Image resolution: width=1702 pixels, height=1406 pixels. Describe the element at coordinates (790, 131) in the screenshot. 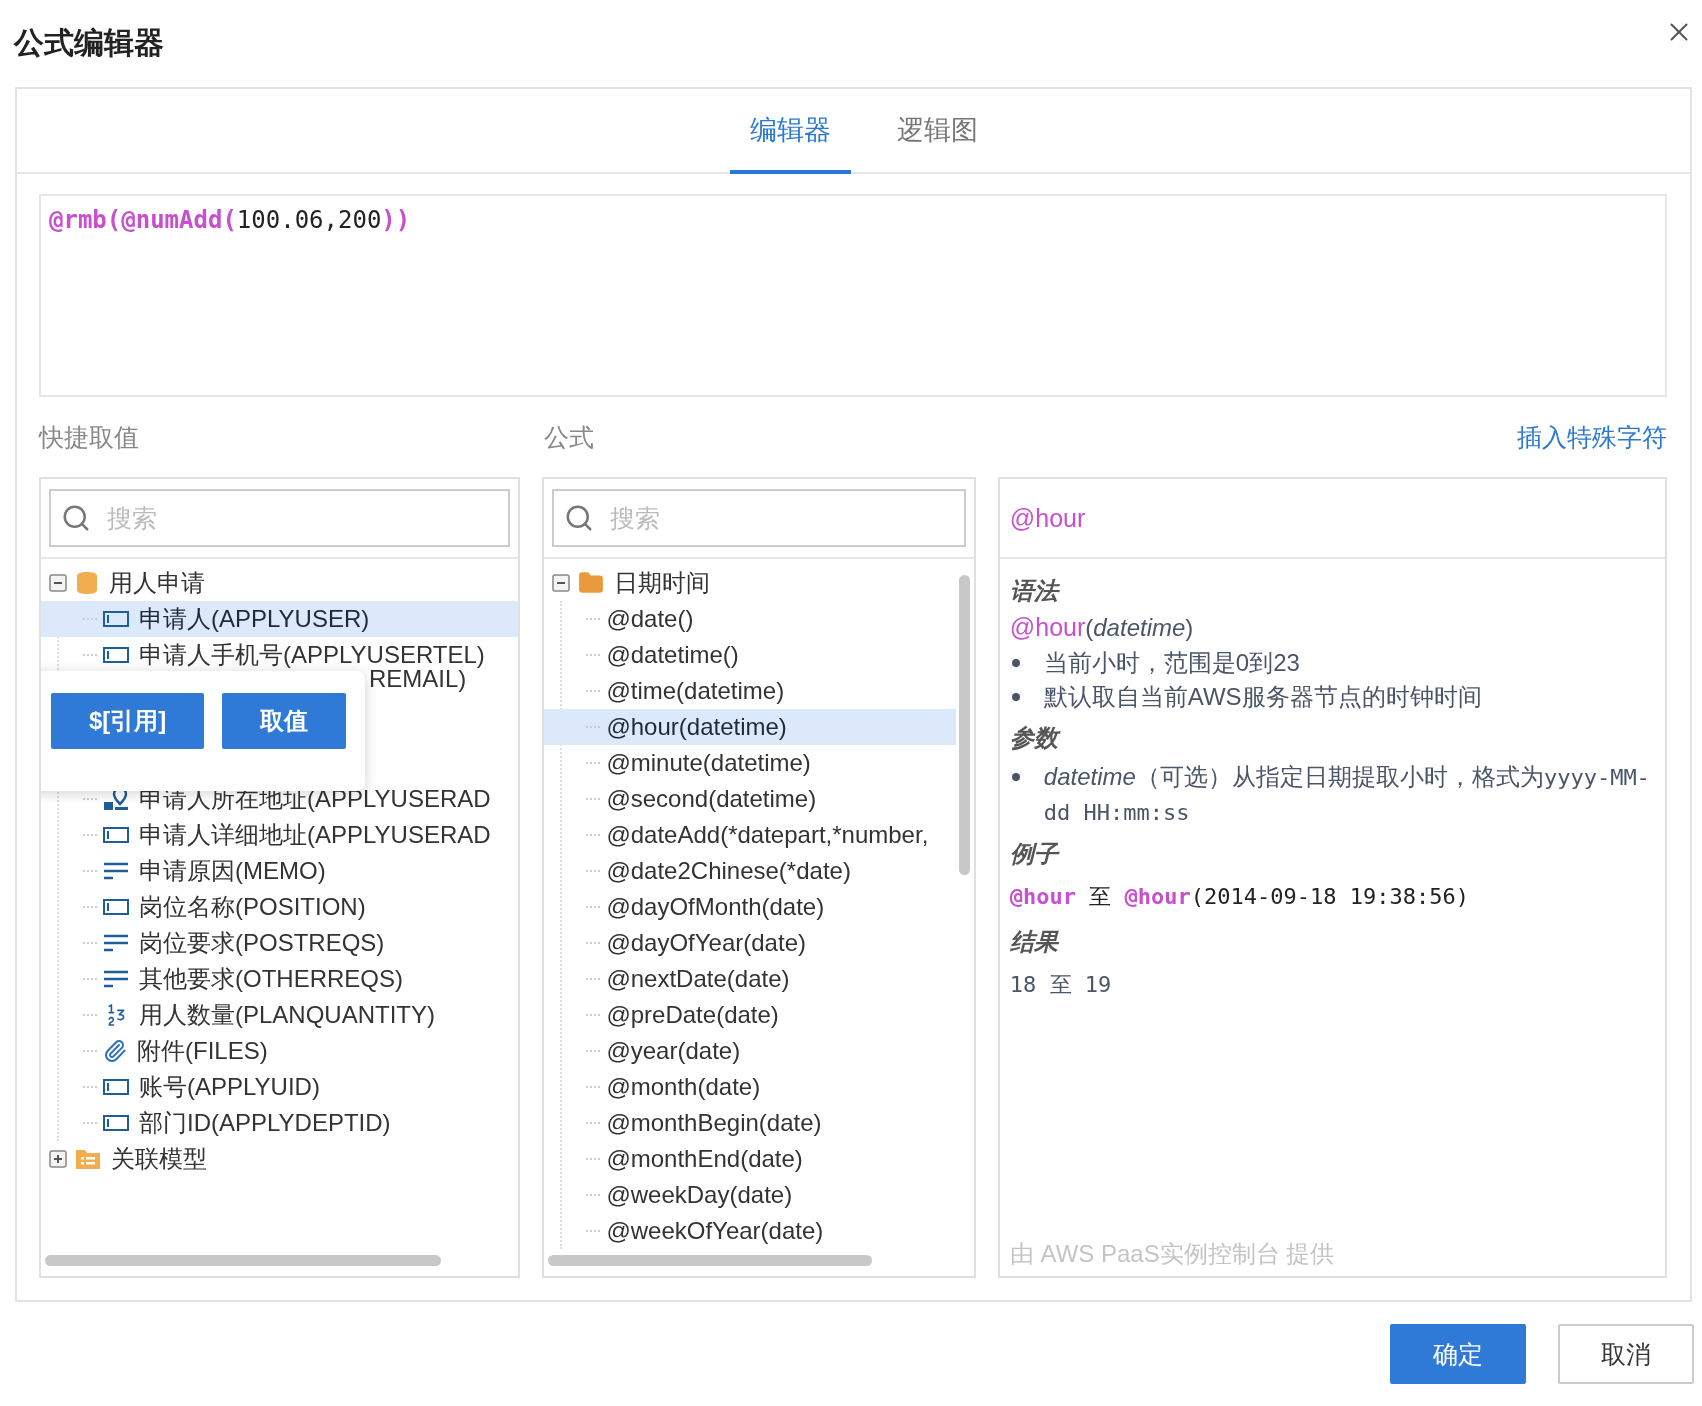

I see `tab: 编辑器` at that location.